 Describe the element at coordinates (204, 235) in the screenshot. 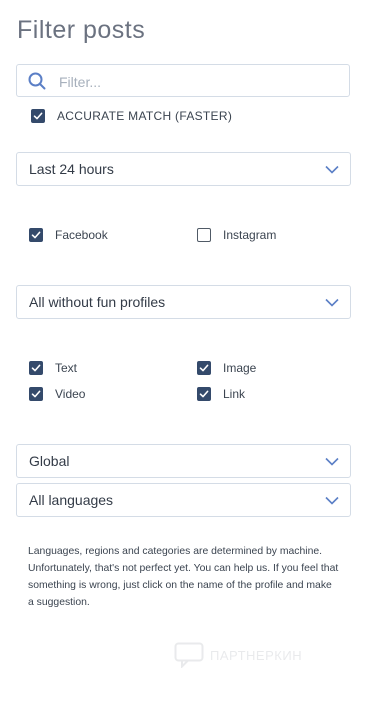

I see `instagram-checkbox` at that location.